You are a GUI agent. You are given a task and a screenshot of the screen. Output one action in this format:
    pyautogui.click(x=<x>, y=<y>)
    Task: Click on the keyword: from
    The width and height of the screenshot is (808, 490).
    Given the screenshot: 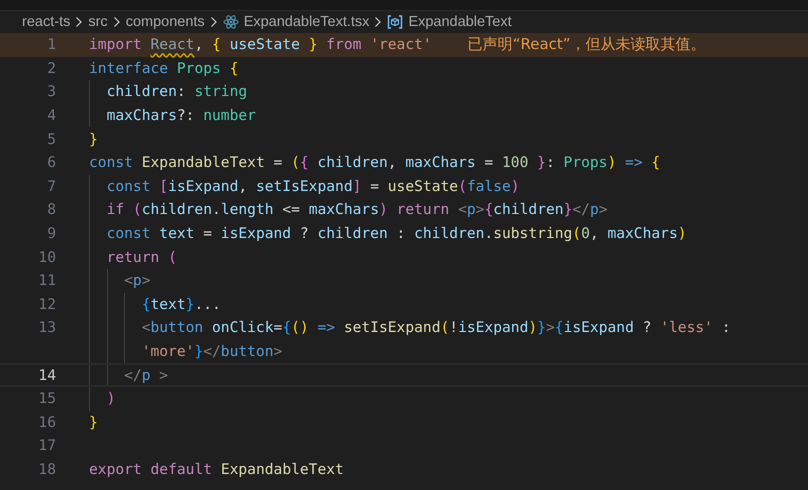 What is the action you would take?
    pyautogui.click(x=344, y=45)
    